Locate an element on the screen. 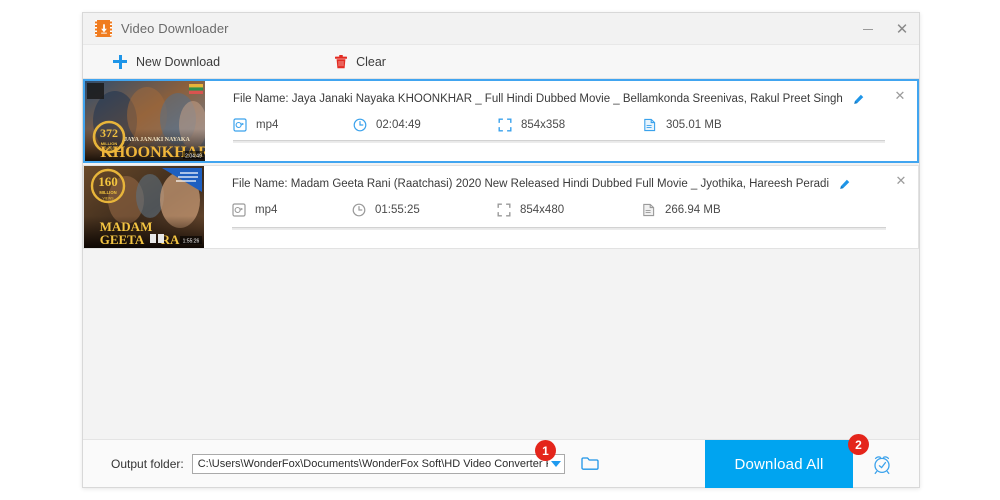 This screenshot has height=500, width=1000. film-perforation-right is located at coordinates (111, 28).